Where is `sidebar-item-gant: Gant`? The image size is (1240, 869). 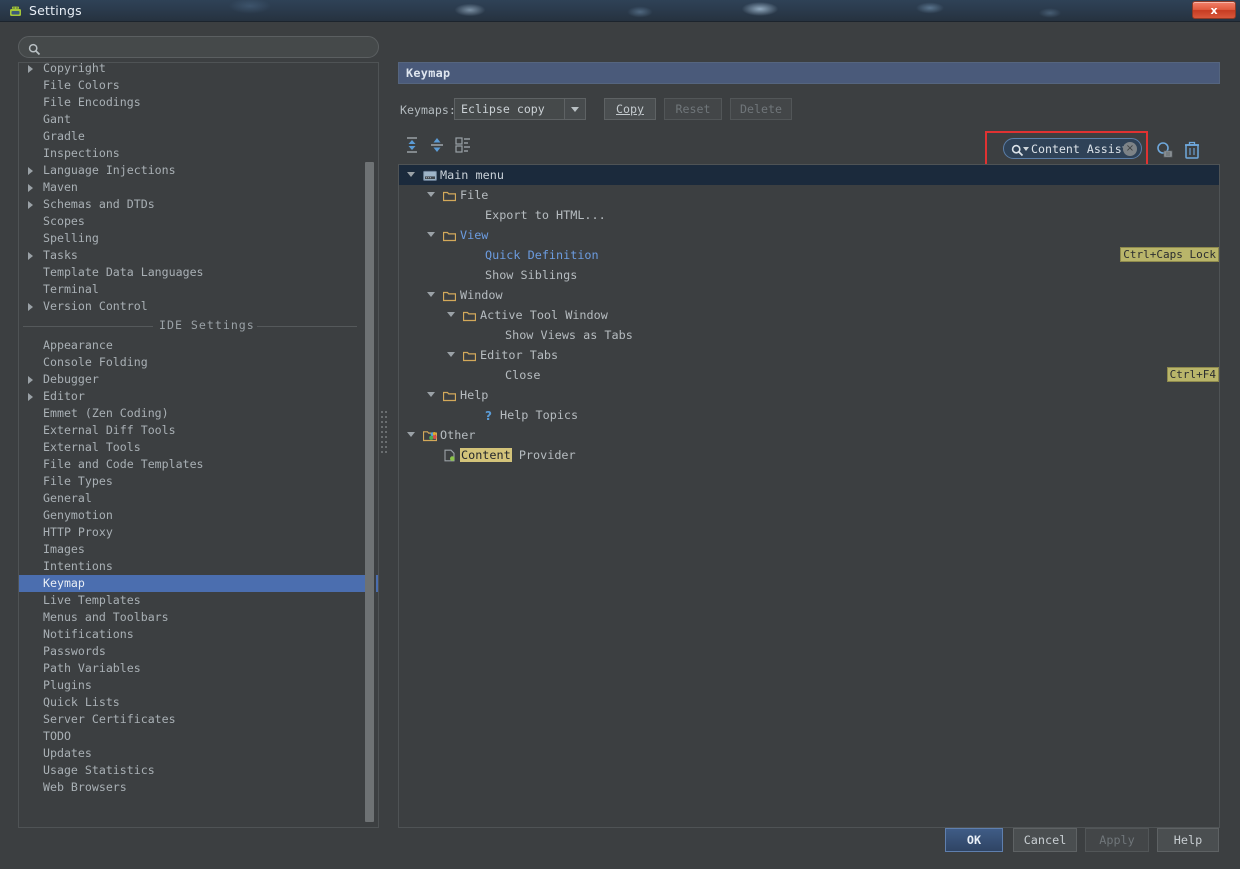
sidebar-item-gant: Gant is located at coordinates (191, 119).